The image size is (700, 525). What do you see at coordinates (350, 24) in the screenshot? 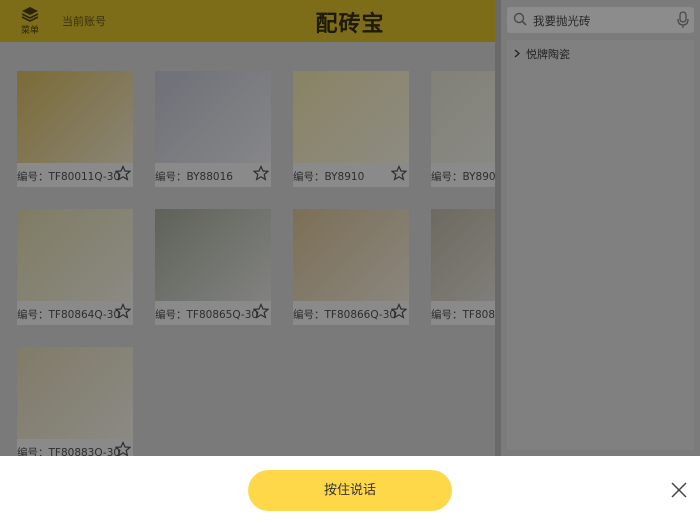
I see `app-title: 配砖宝` at bounding box center [350, 24].